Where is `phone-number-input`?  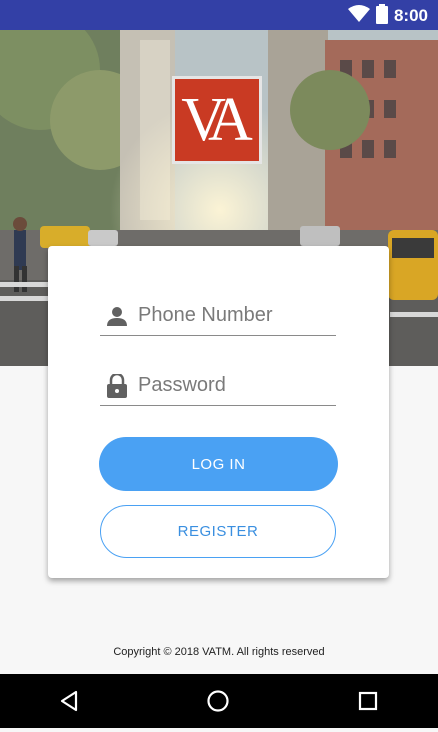
phone-number-input is located at coordinates (233, 315).